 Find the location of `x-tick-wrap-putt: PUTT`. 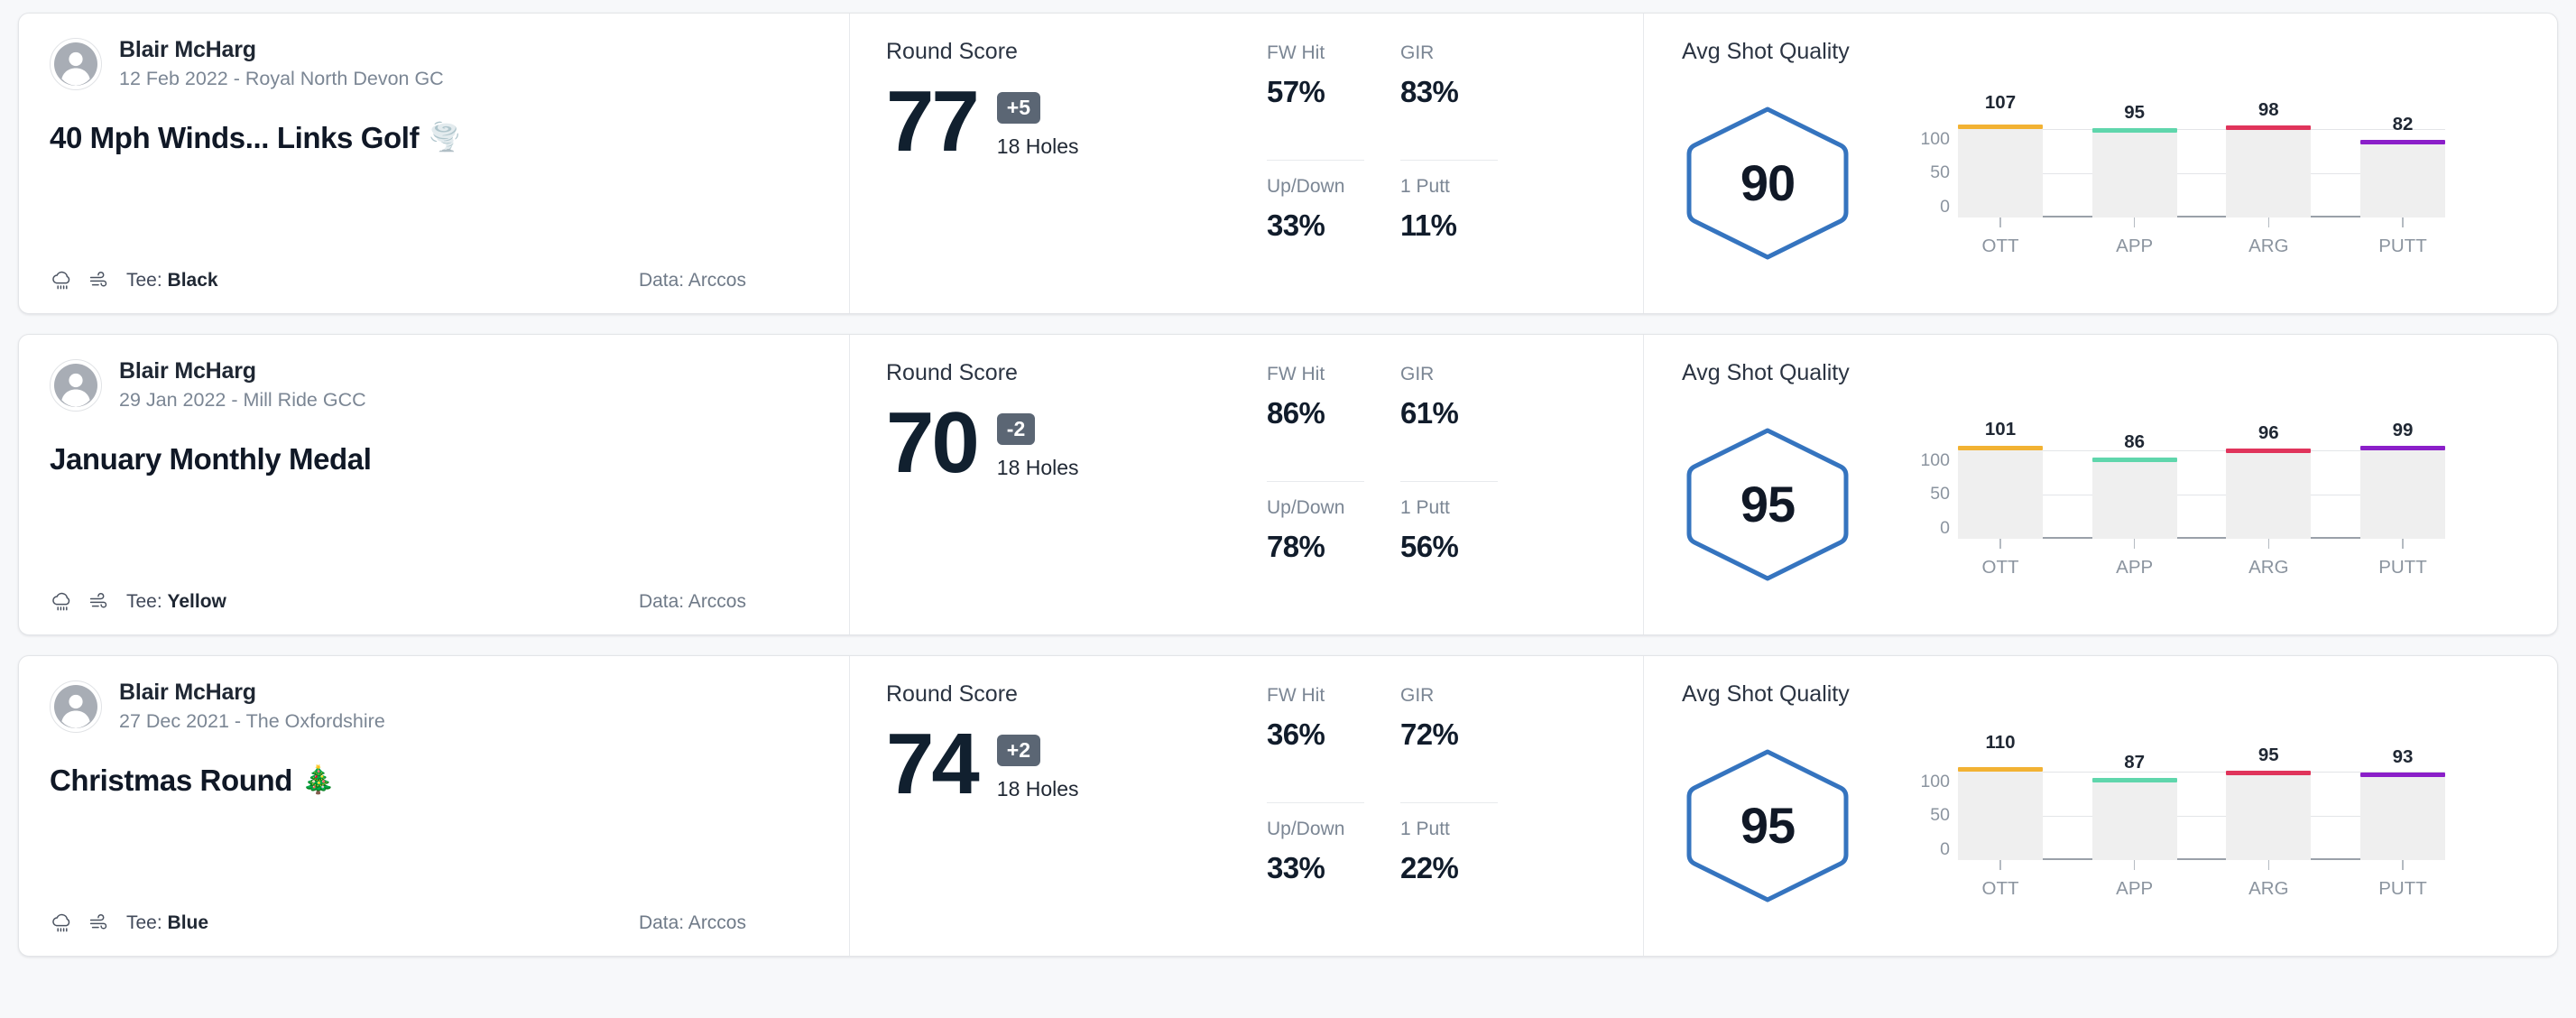

x-tick-wrap-putt: PUTT is located at coordinates (2402, 880).